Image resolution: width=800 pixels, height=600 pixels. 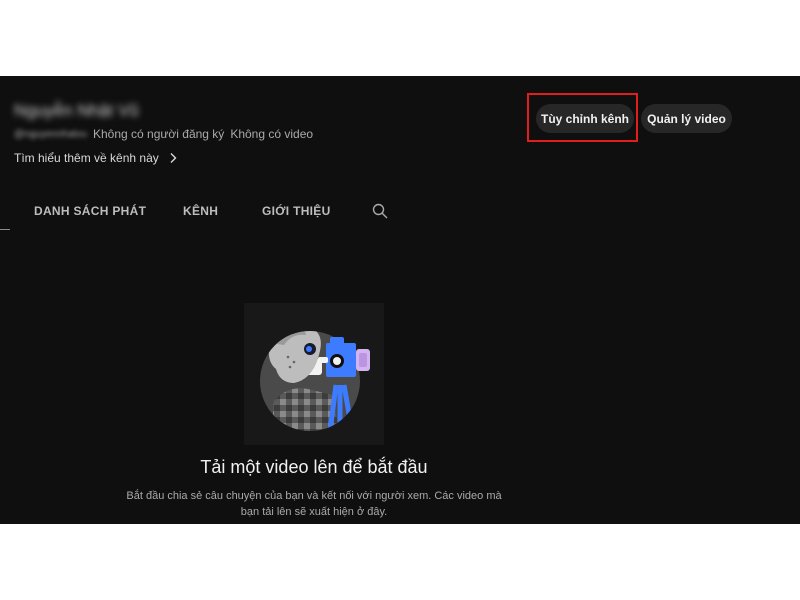 What do you see at coordinates (380, 211) in the screenshot?
I see `search-icon` at bounding box center [380, 211].